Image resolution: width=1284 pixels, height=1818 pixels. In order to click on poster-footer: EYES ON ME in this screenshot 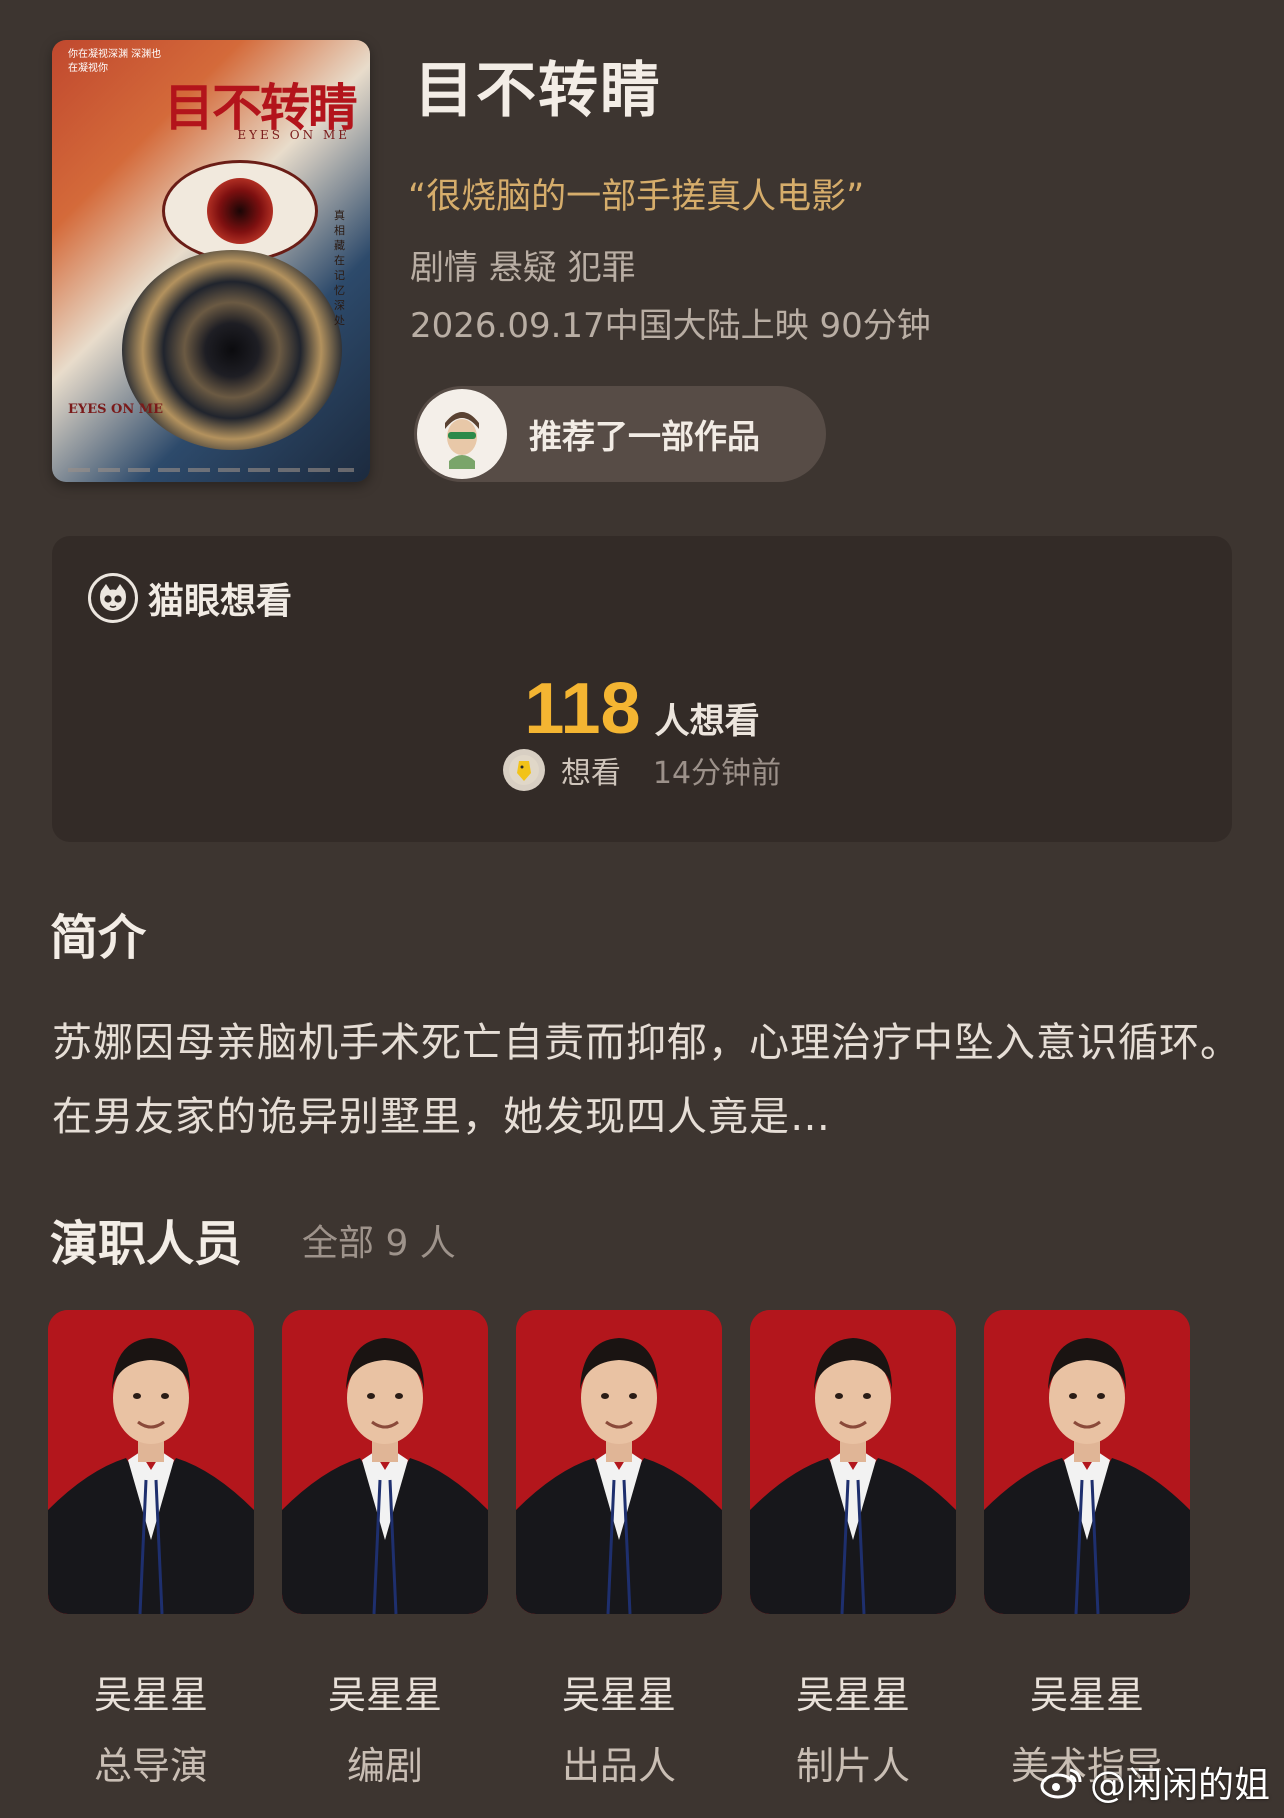, I will do `click(116, 409)`.